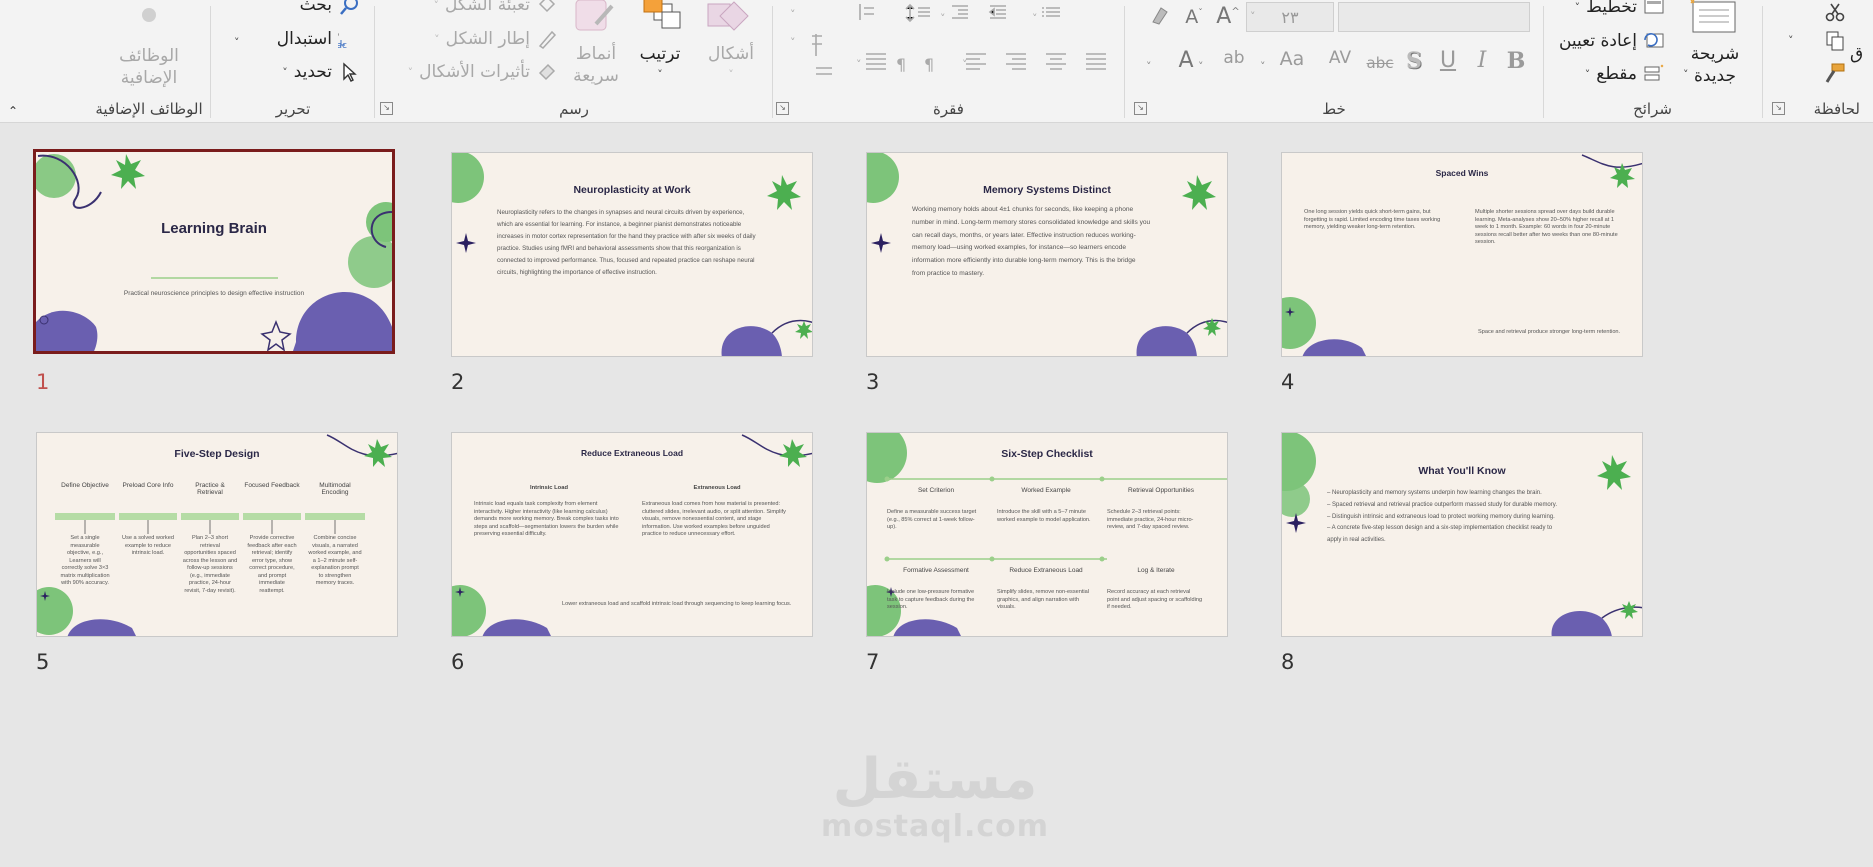  I want to click on shape-fill-label: تعبئة الشكل, so click(487, 7).